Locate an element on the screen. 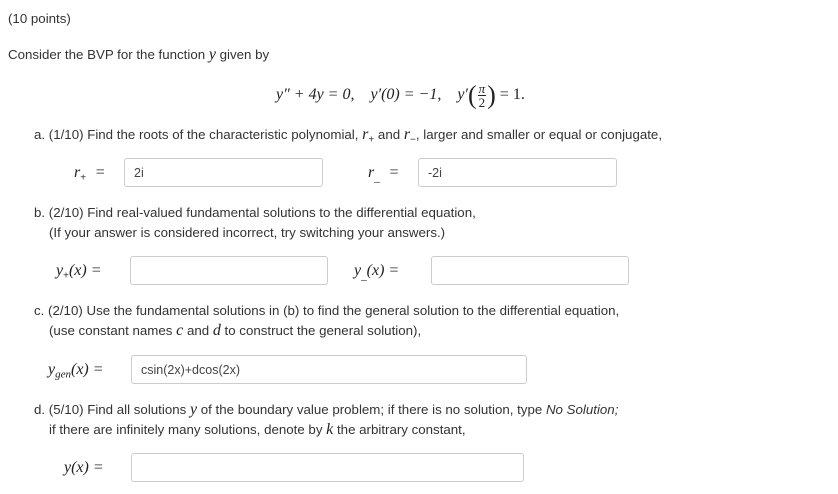 The image size is (838, 494). ode-part: y″ + 4y = 0, is located at coordinates (315, 94).